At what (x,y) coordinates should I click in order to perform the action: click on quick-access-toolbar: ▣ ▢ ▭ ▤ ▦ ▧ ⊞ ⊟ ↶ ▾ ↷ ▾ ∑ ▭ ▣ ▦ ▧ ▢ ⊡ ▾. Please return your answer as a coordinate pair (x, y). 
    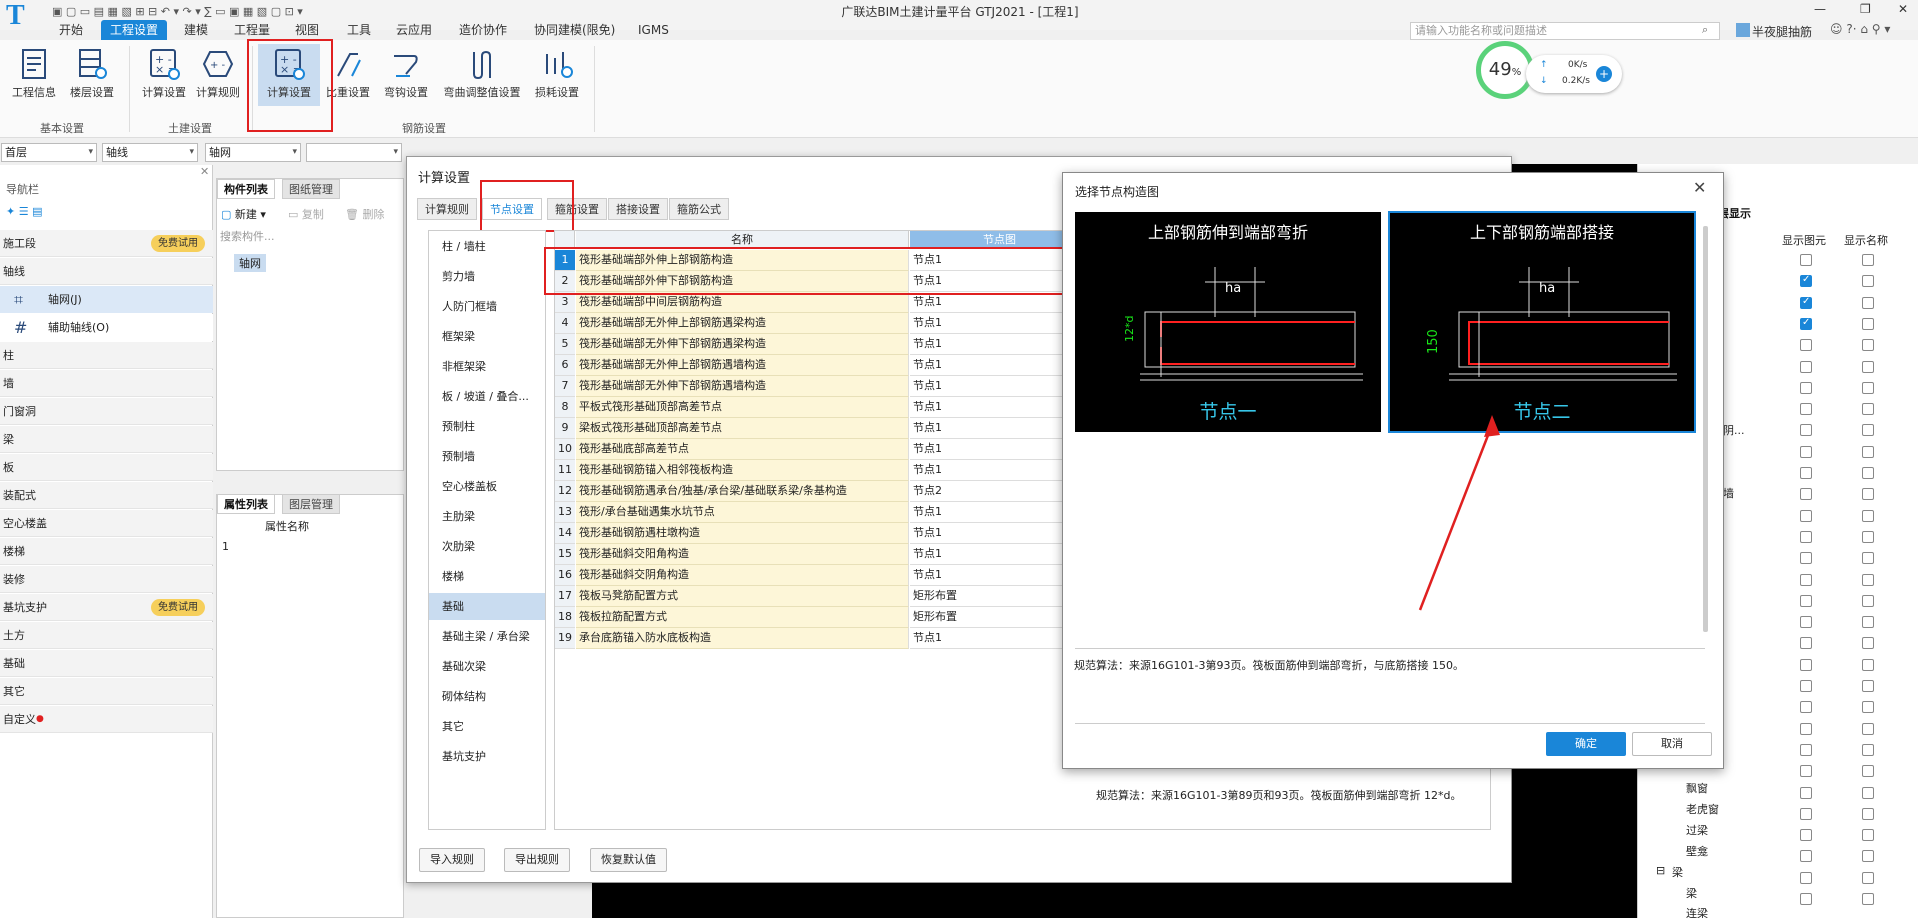
    Looking at the image, I should click on (177, 11).